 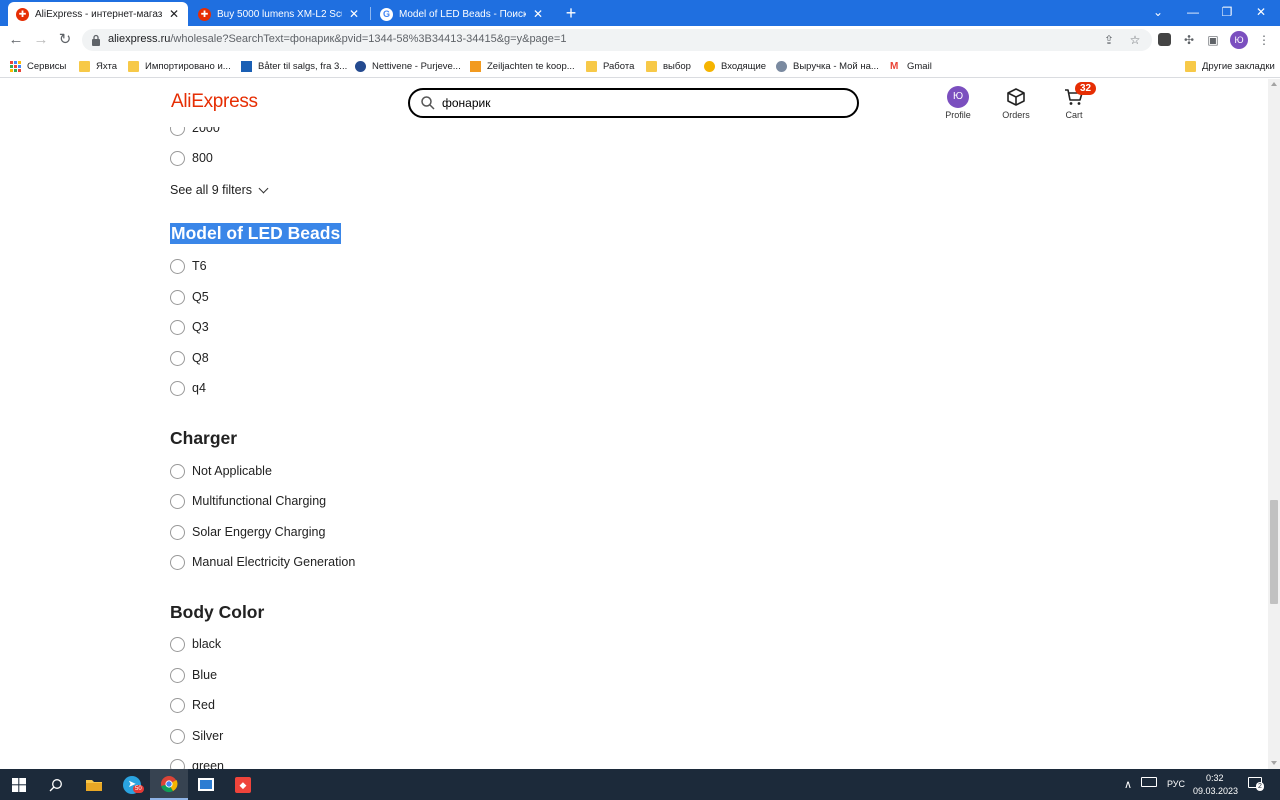 What do you see at coordinates (19, 784) in the screenshot?
I see `start-button` at bounding box center [19, 784].